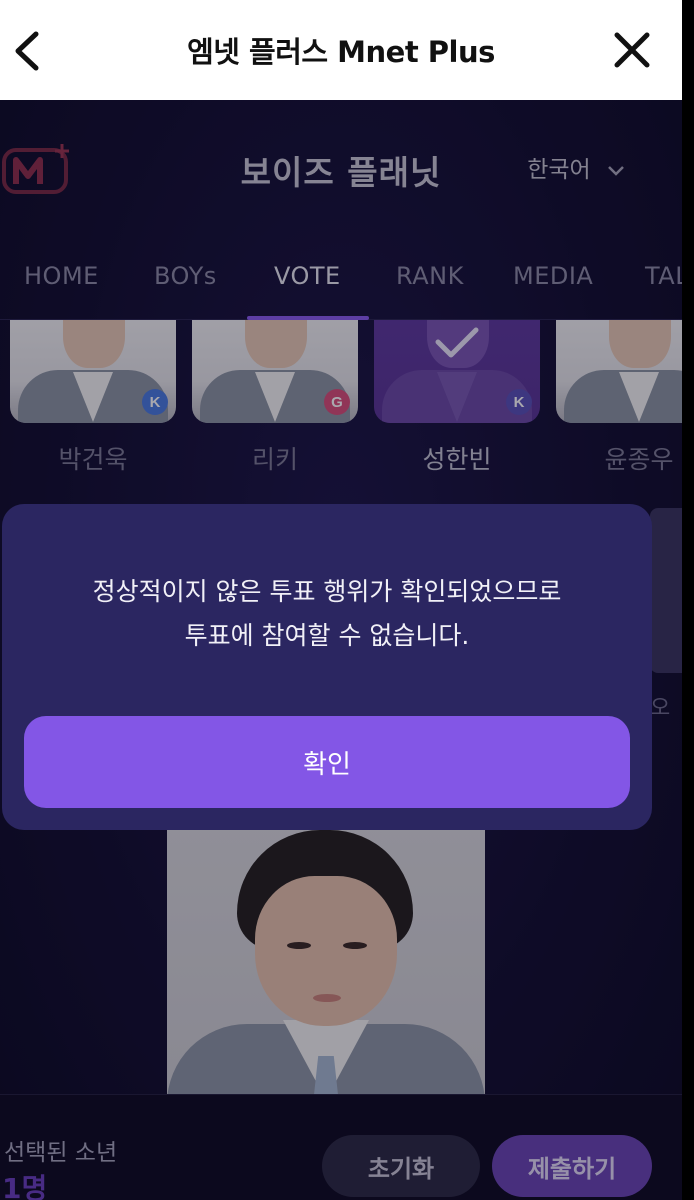  I want to click on alert-message: 정상적이지 않은 투표 행위가 확인되었으므로 투표에 참여할 수 없습니다., so click(327, 613).